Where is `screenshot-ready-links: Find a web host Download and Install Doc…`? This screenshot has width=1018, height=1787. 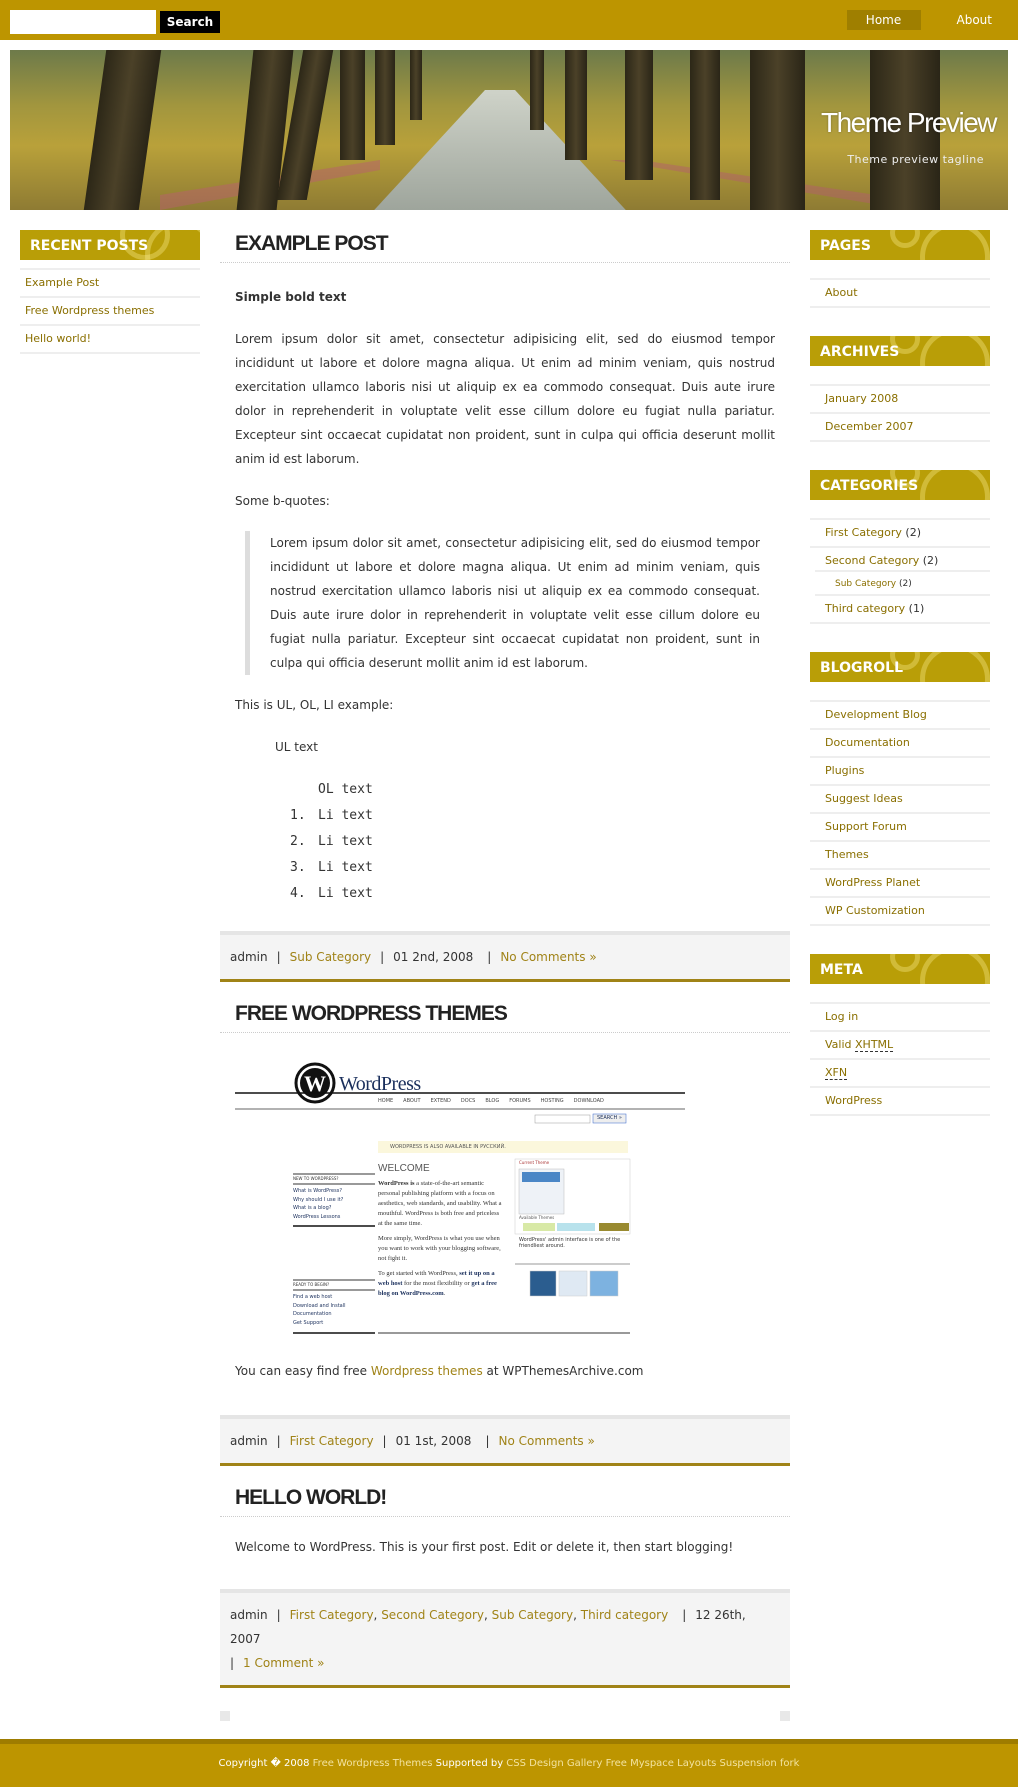 screenshot-ready-links: Find a web host Download and Install Doc… is located at coordinates (319, 1310).